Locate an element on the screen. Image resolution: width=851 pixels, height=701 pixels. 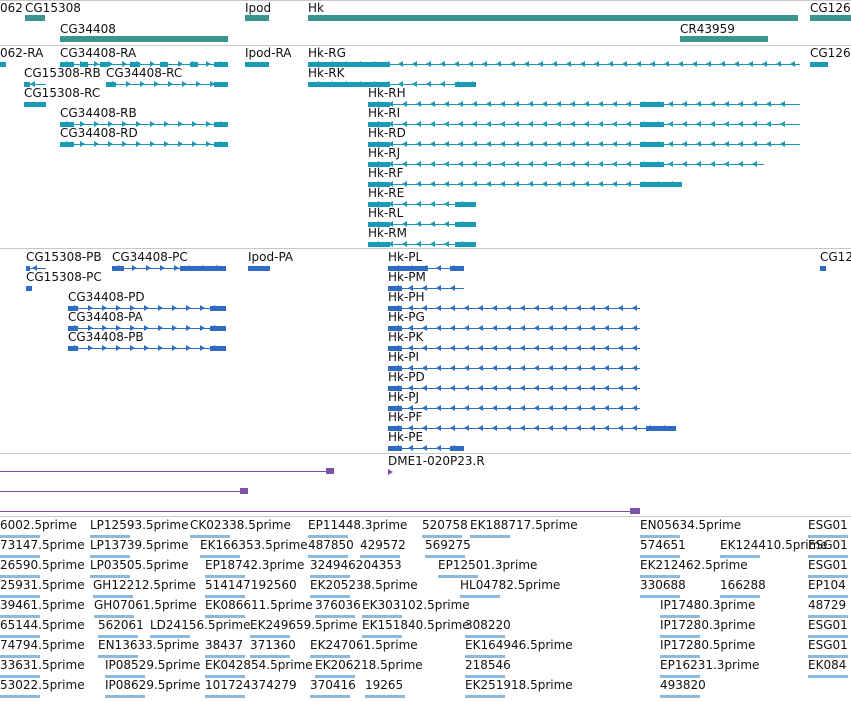
est-label: 324946204353 is located at coordinates (356, 565).